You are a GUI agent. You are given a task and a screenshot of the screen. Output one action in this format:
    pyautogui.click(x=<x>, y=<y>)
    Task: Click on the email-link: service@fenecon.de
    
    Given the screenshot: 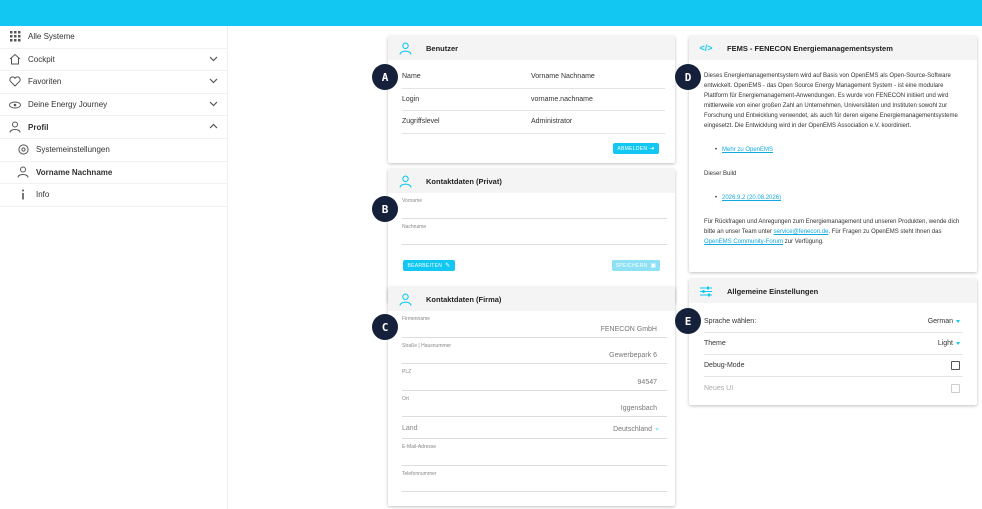 What is the action you would take?
    pyautogui.click(x=801, y=232)
    